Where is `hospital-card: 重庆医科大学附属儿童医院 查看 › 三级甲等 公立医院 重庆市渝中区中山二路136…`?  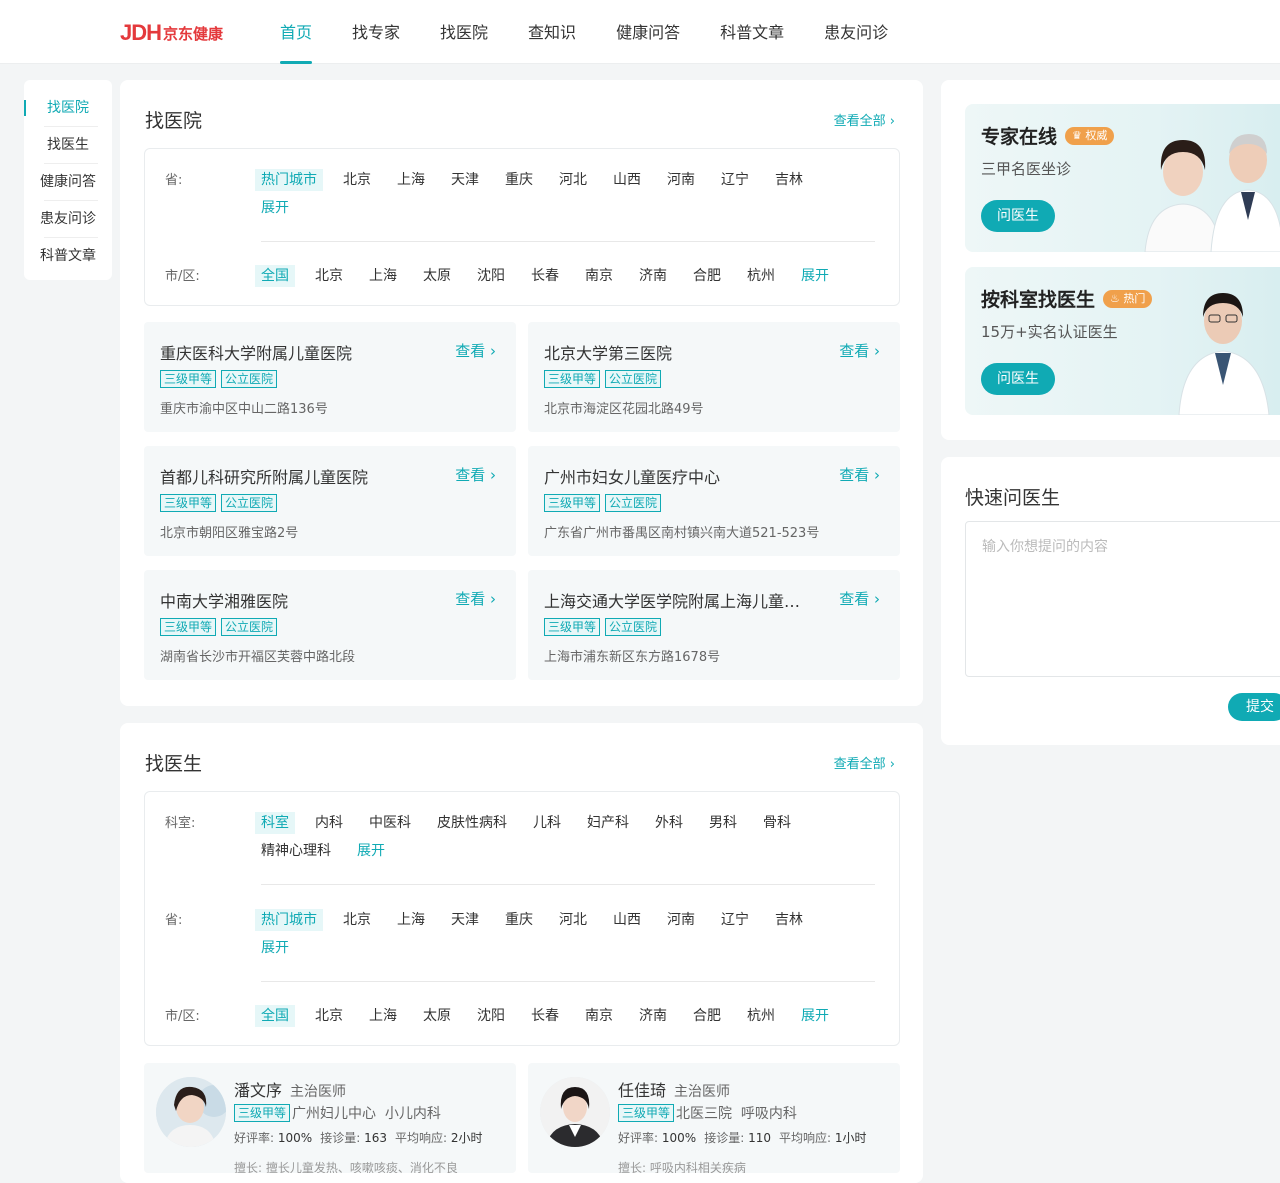 hospital-card: 重庆医科大学附属儿童医院 查看 › 三级甲等 公立医院 重庆市渝中区中山二路136… is located at coordinates (330, 377).